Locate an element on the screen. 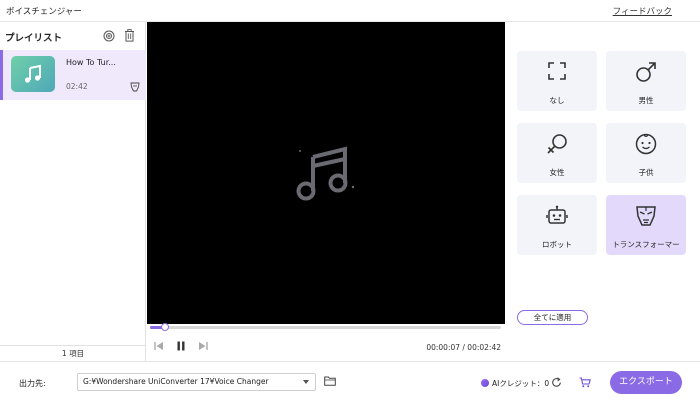 The height and width of the screenshot is (404, 700). next-icon is located at coordinates (203, 346).